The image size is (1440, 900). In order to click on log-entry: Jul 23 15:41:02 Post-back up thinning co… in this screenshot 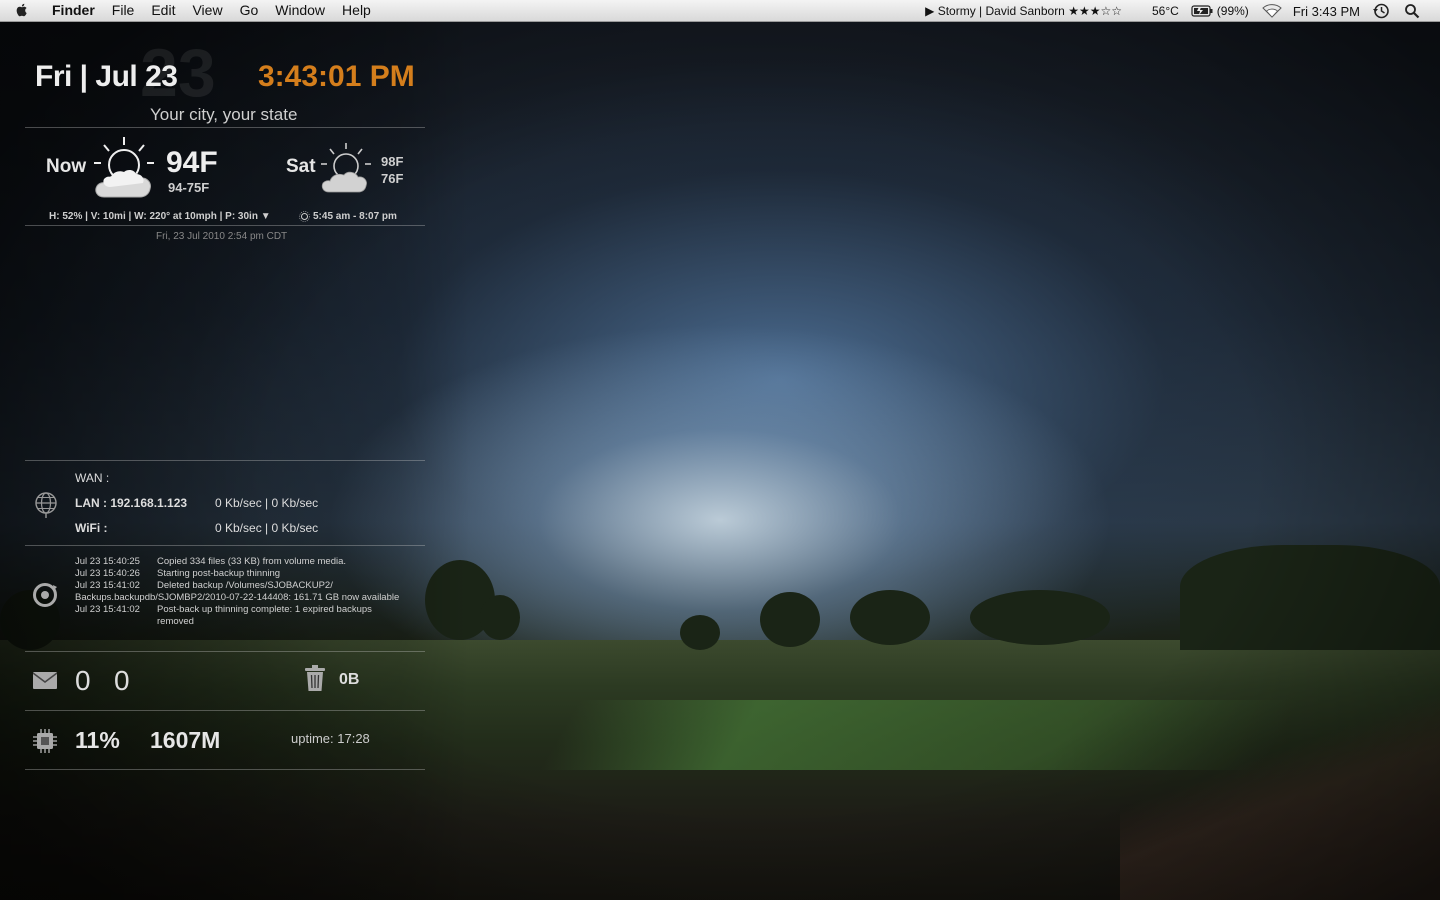, I will do `click(237, 616)`.